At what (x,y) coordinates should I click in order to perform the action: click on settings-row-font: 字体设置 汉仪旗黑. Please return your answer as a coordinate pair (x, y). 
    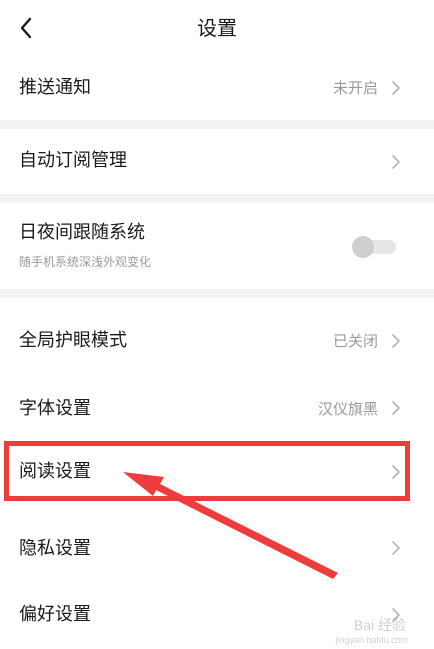
    Looking at the image, I should click on (217, 408).